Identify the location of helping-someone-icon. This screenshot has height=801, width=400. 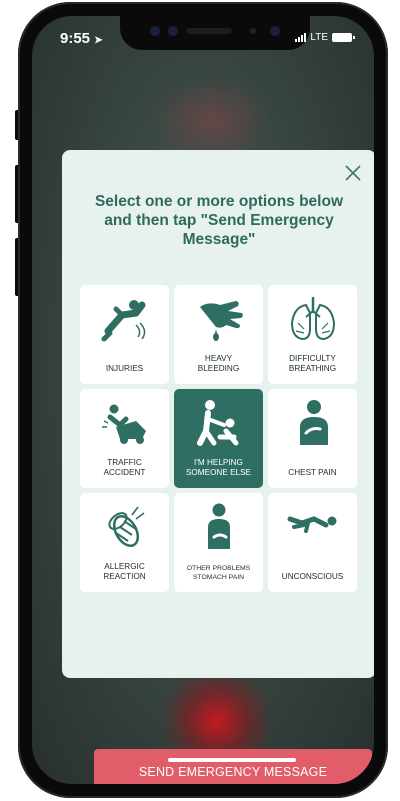
(217, 423).